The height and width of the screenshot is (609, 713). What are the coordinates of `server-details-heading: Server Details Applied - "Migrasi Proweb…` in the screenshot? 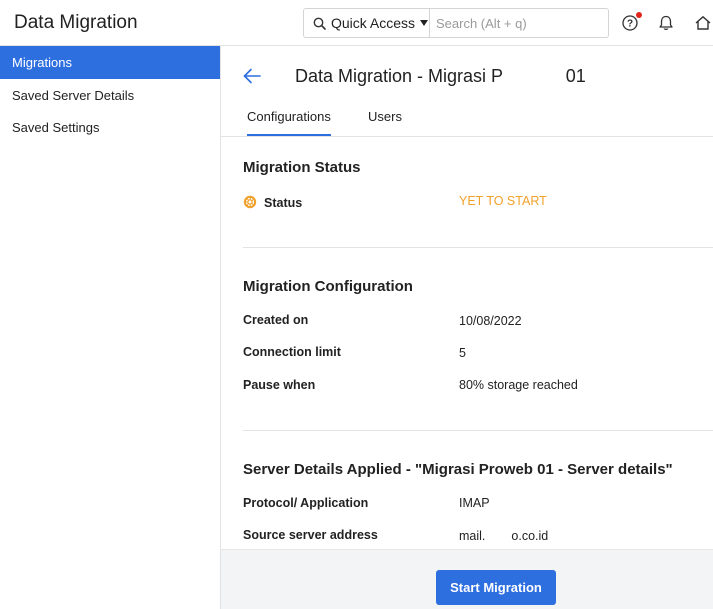 It's located at (458, 469).